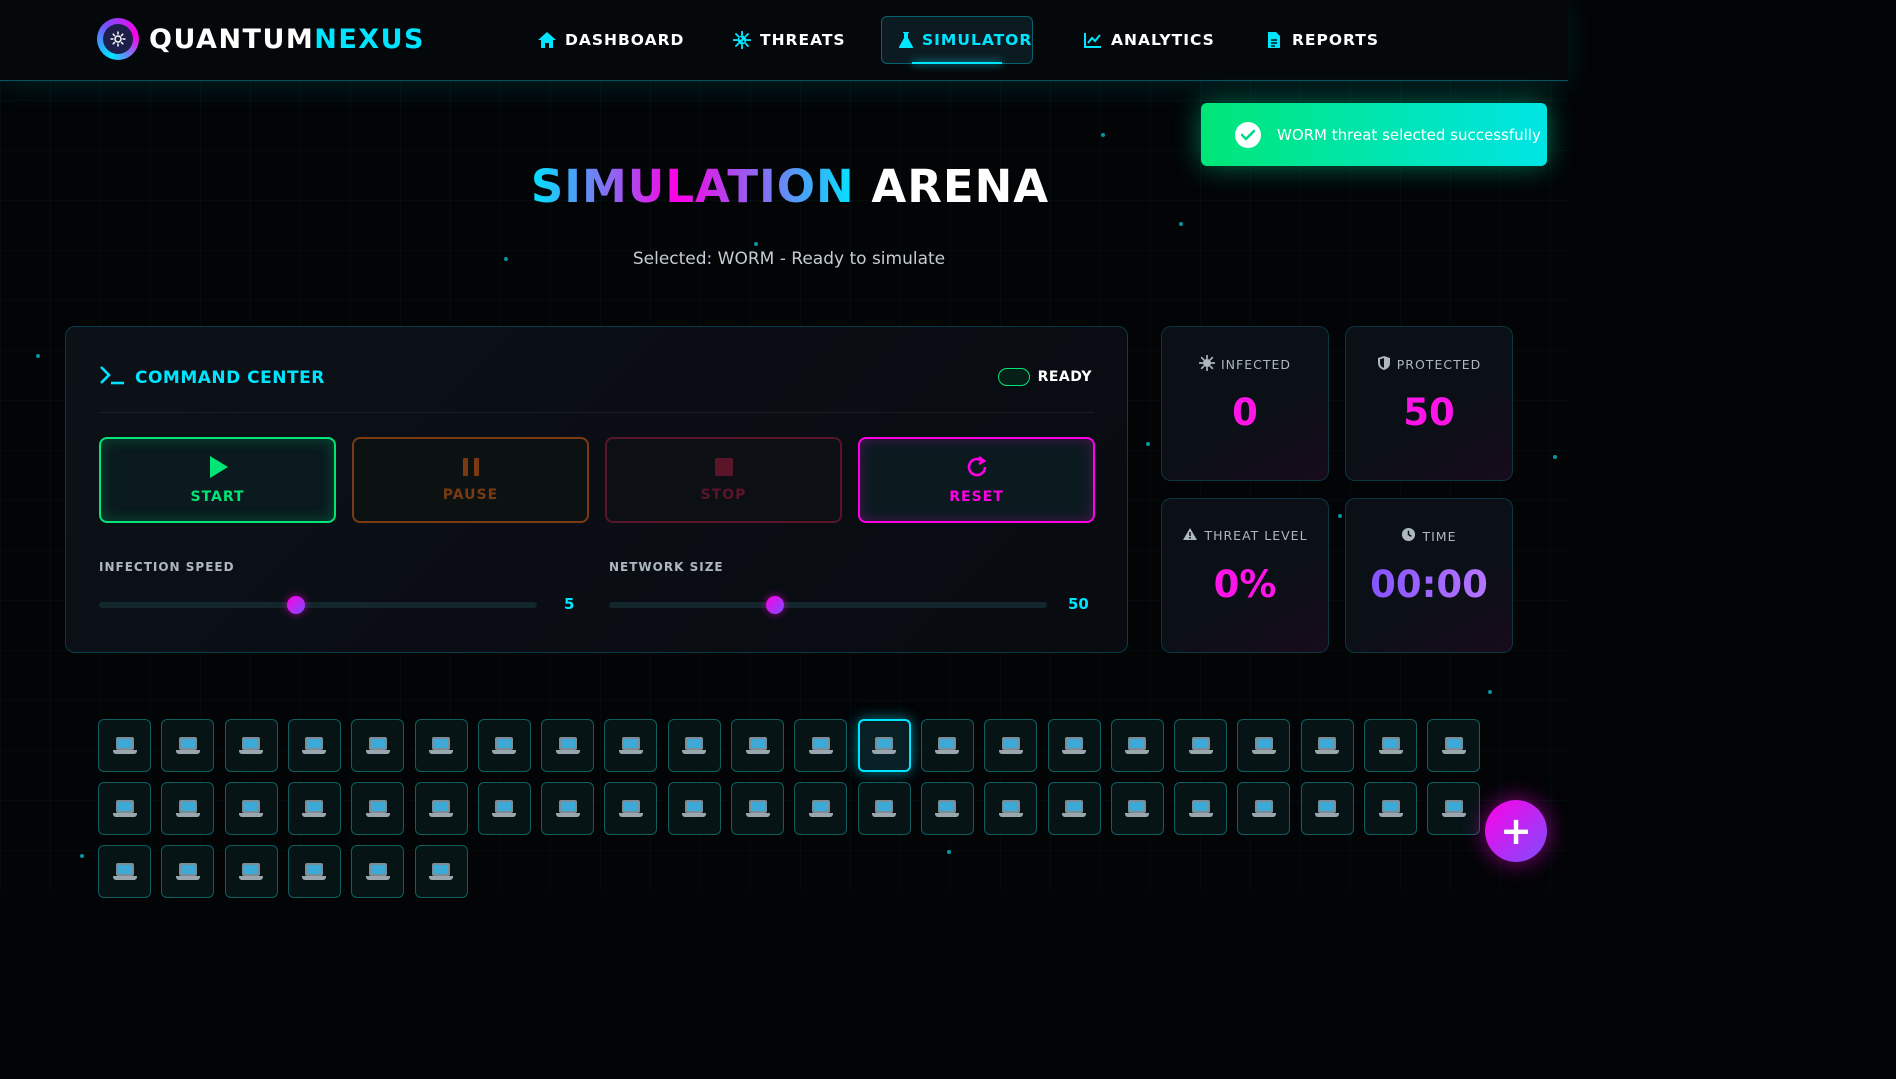  I want to click on nav-reports: REPORTS, so click(1321, 40).